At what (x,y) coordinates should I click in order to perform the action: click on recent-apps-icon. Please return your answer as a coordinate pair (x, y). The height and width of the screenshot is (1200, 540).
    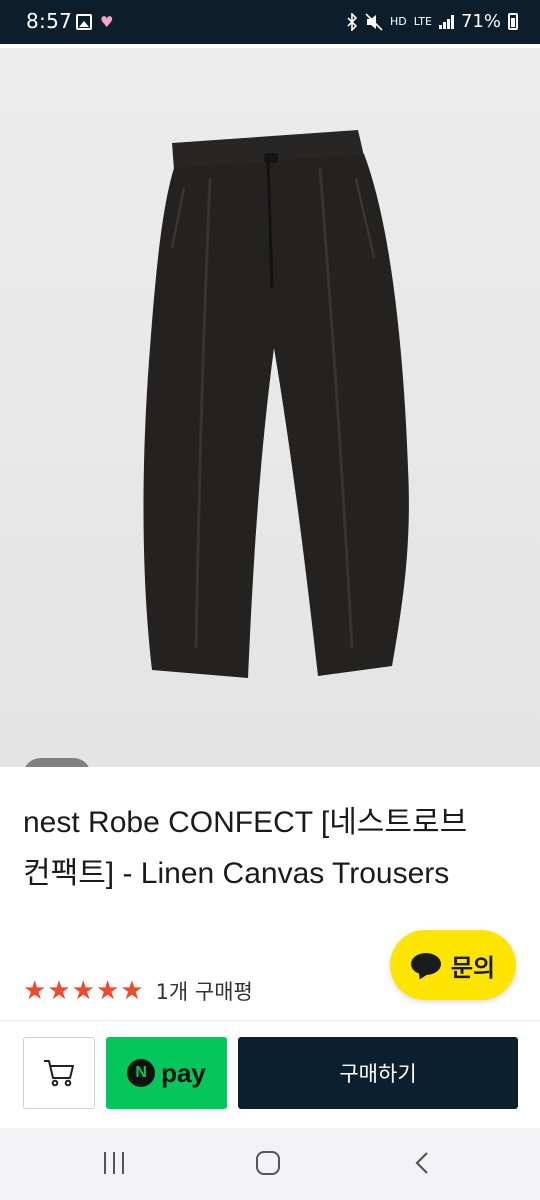
    Looking at the image, I should click on (114, 1163).